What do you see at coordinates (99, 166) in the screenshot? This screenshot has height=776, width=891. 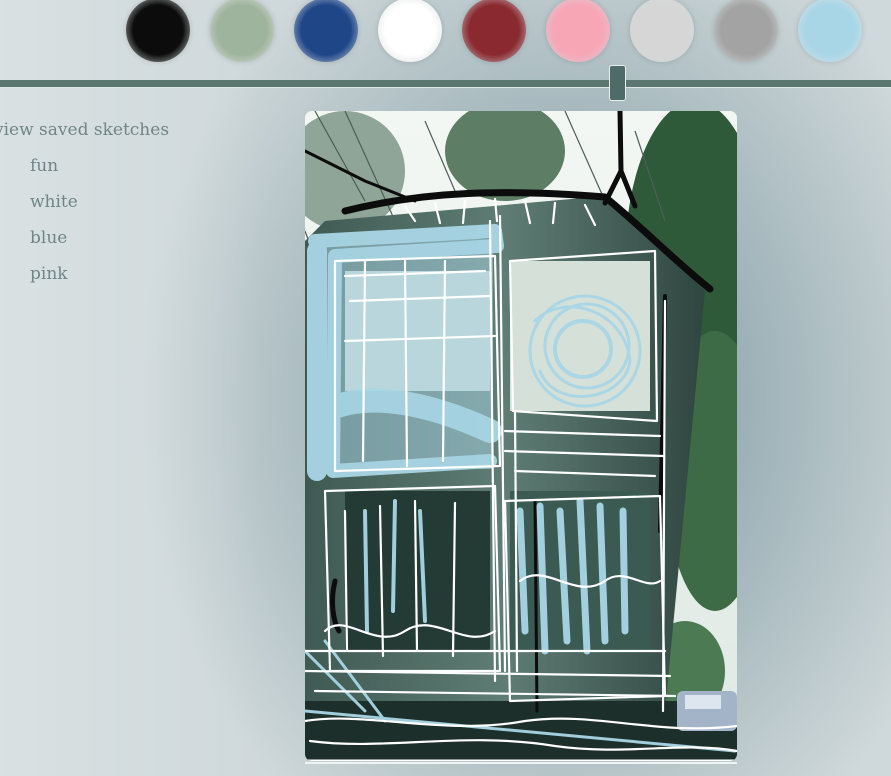 I see `saved-sketch-item: fun` at bounding box center [99, 166].